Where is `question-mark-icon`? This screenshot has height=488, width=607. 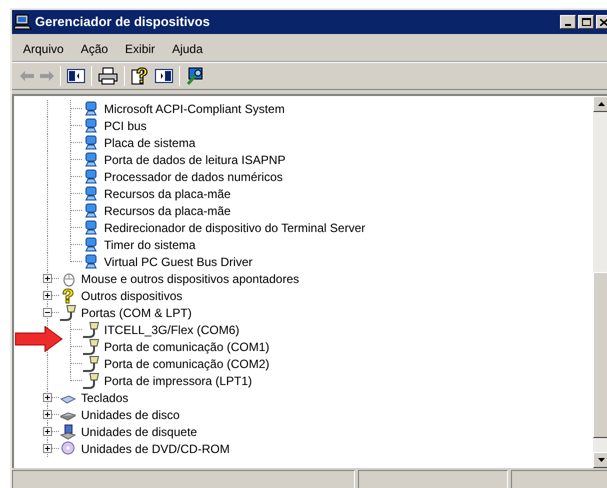 question-mark-icon is located at coordinates (68, 296).